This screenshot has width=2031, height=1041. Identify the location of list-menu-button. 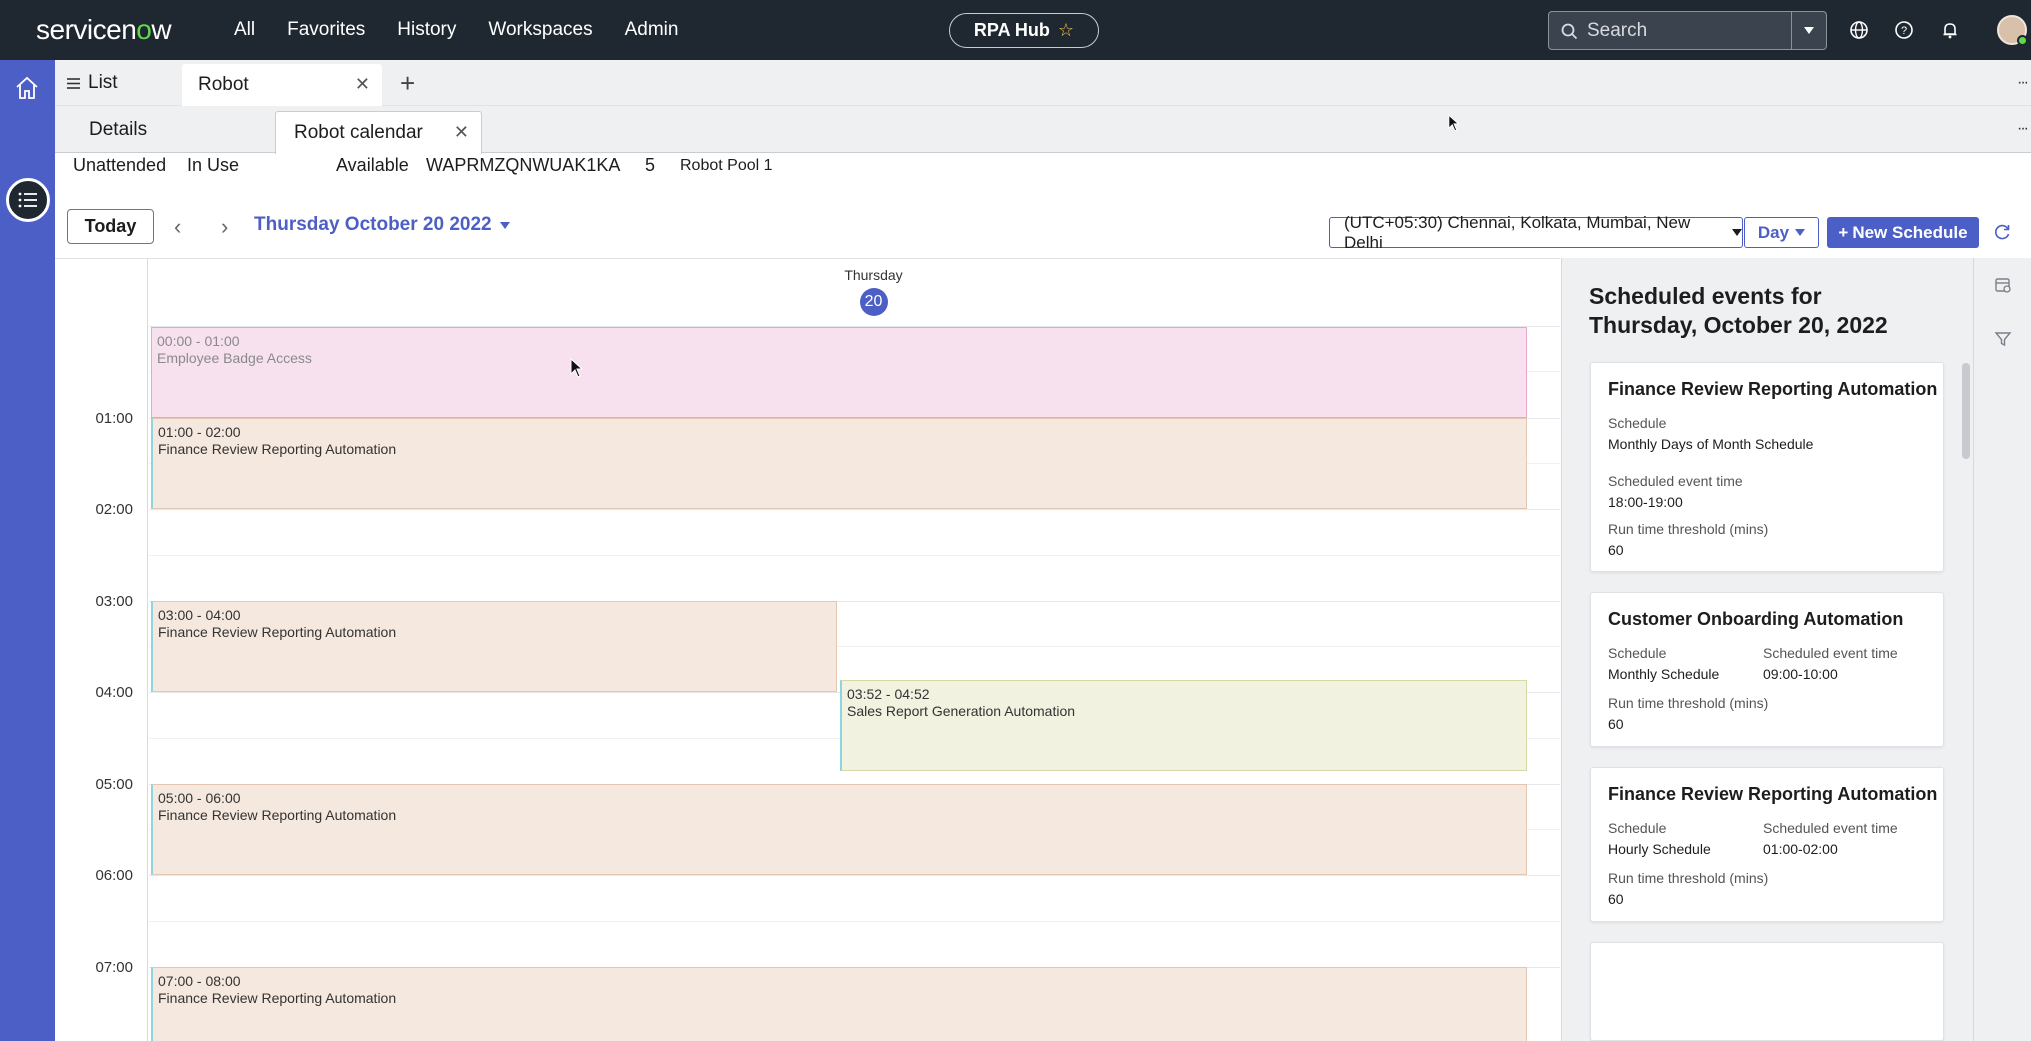
(28, 200).